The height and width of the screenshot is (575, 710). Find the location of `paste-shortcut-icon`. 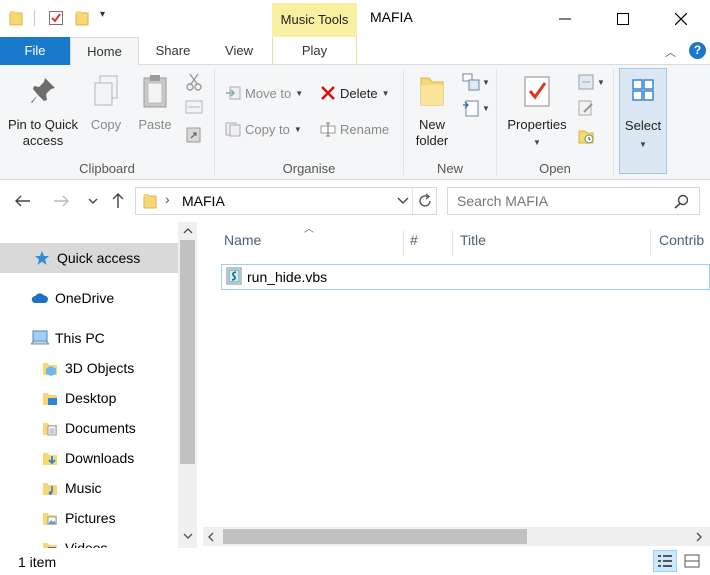

paste-shortcut-icon is located at coordinates (194, 135).